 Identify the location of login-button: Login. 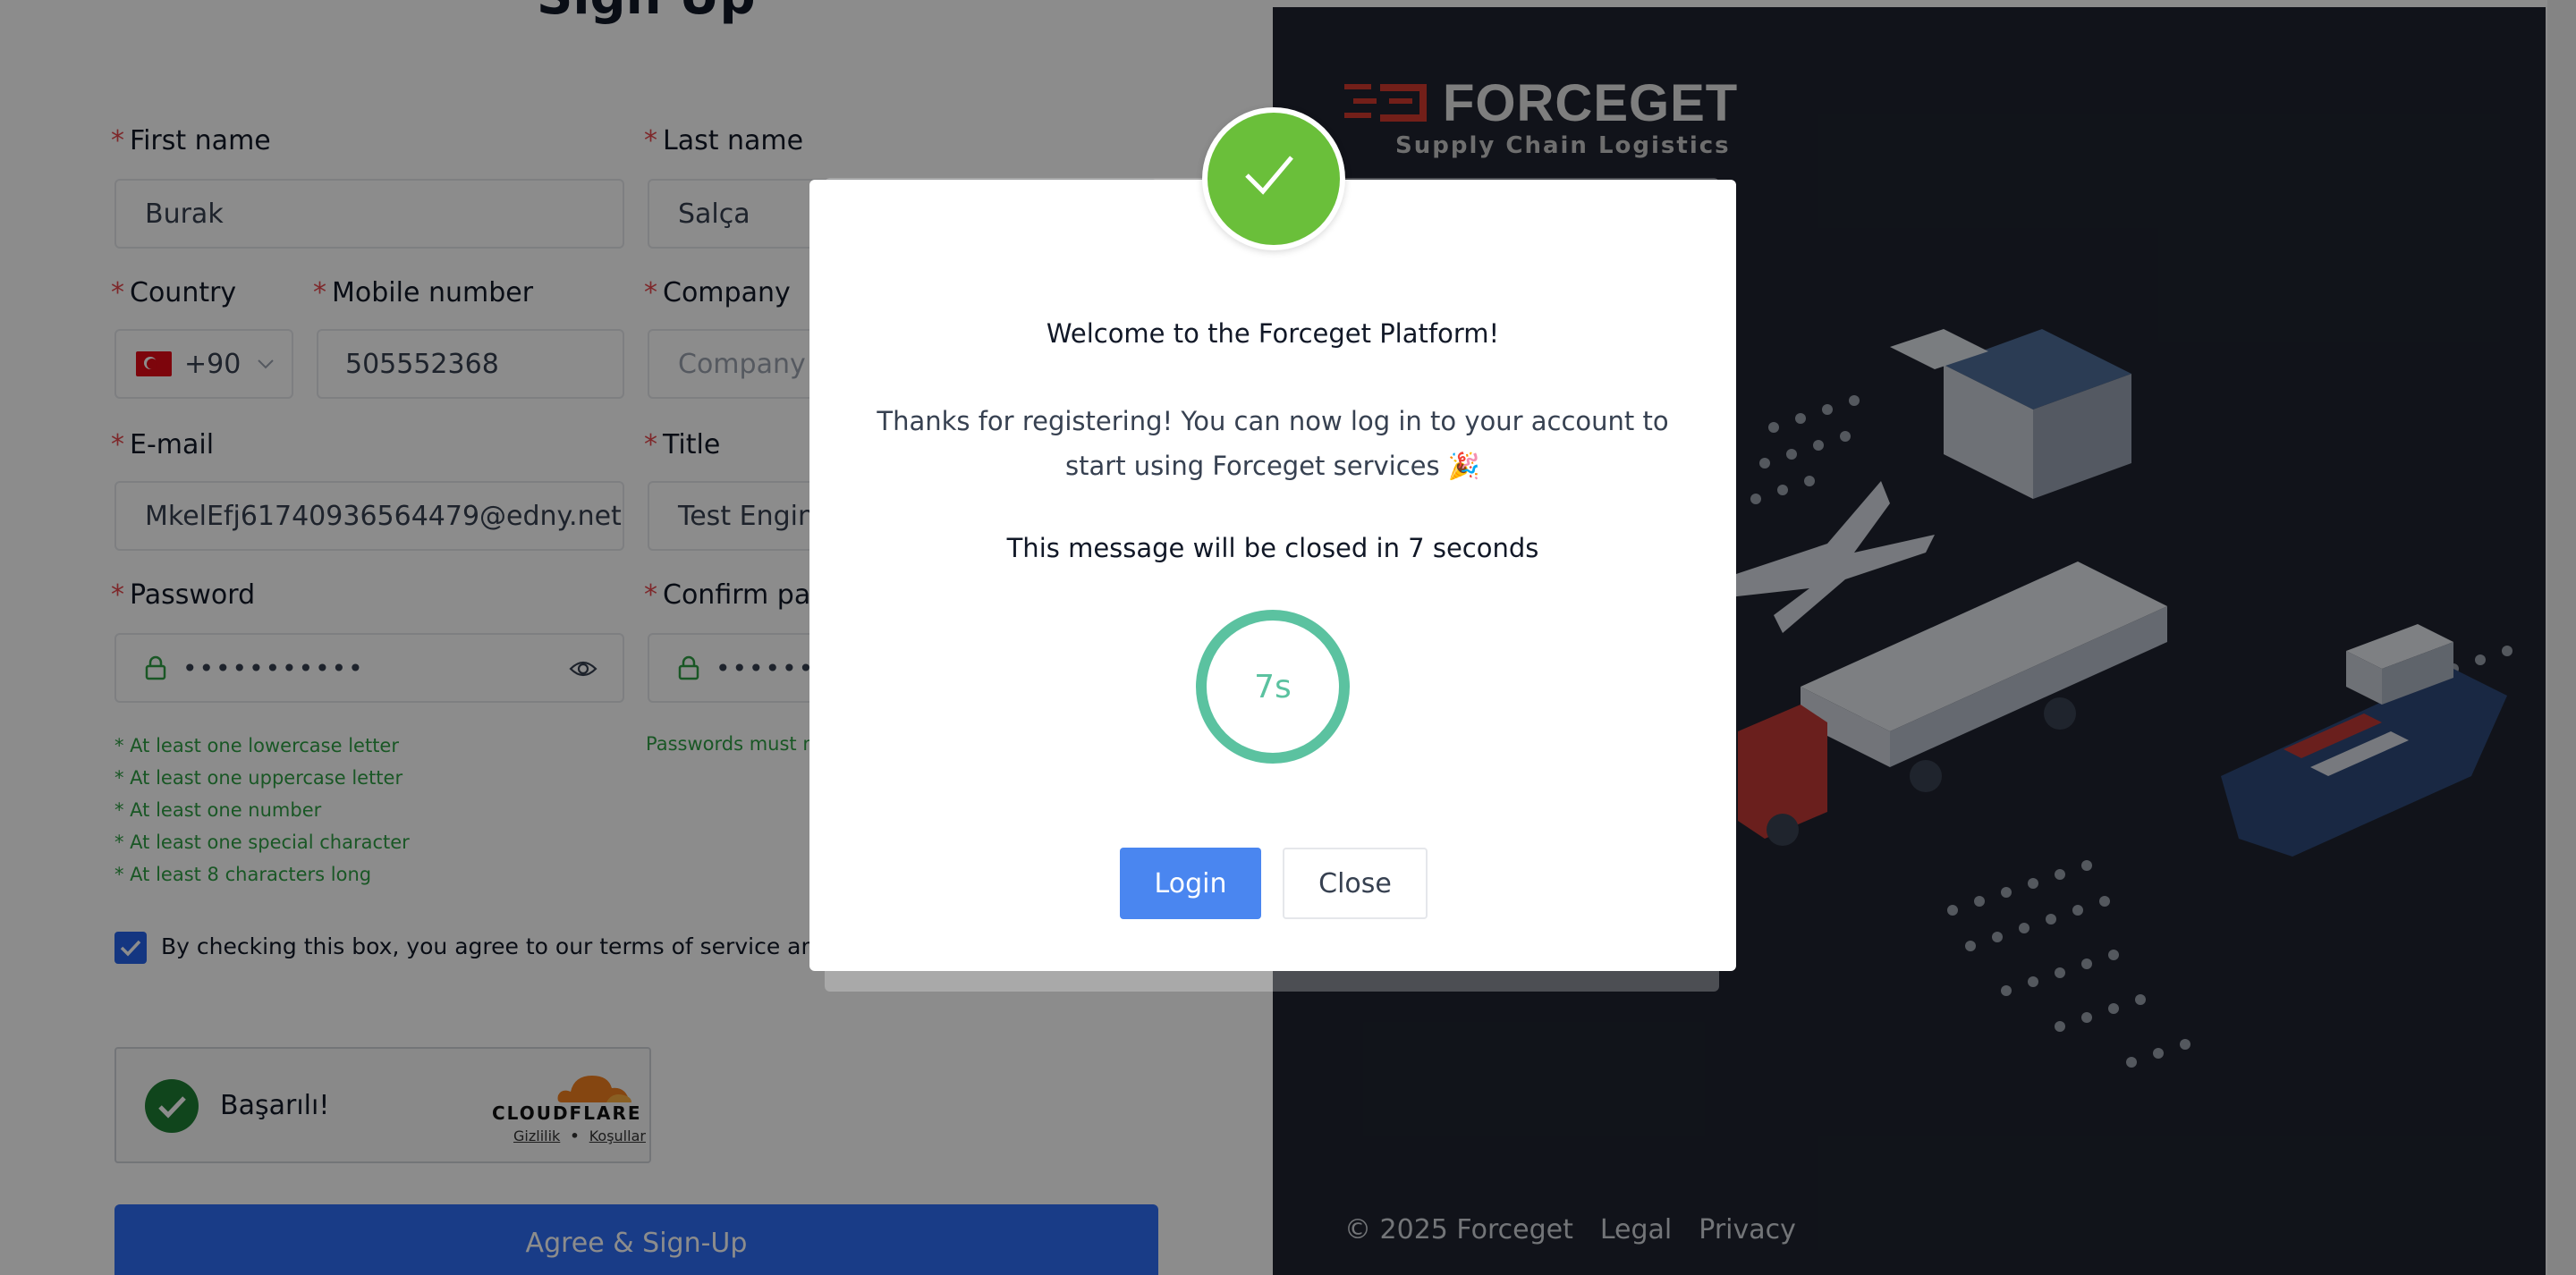
(1190, 883).